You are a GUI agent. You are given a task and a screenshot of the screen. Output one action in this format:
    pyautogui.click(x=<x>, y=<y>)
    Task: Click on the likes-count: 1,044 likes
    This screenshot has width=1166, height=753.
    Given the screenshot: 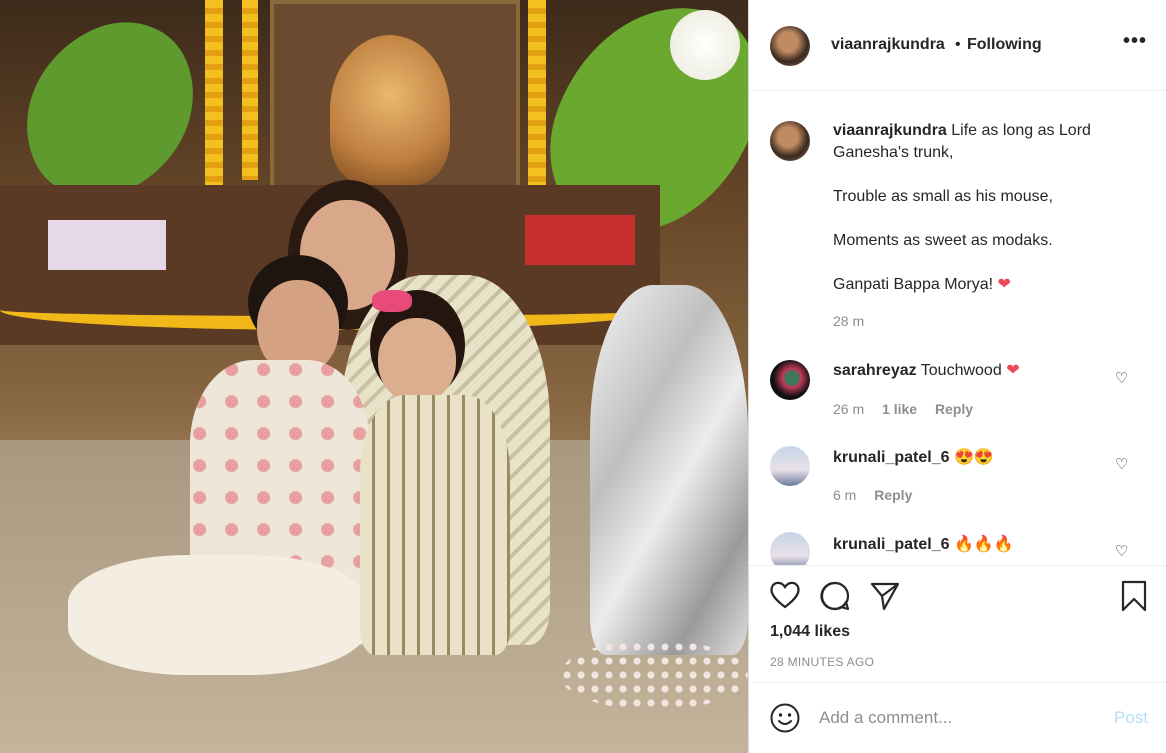 What is the action you would take?
    pyautogui.click(x=810, y=632)
    